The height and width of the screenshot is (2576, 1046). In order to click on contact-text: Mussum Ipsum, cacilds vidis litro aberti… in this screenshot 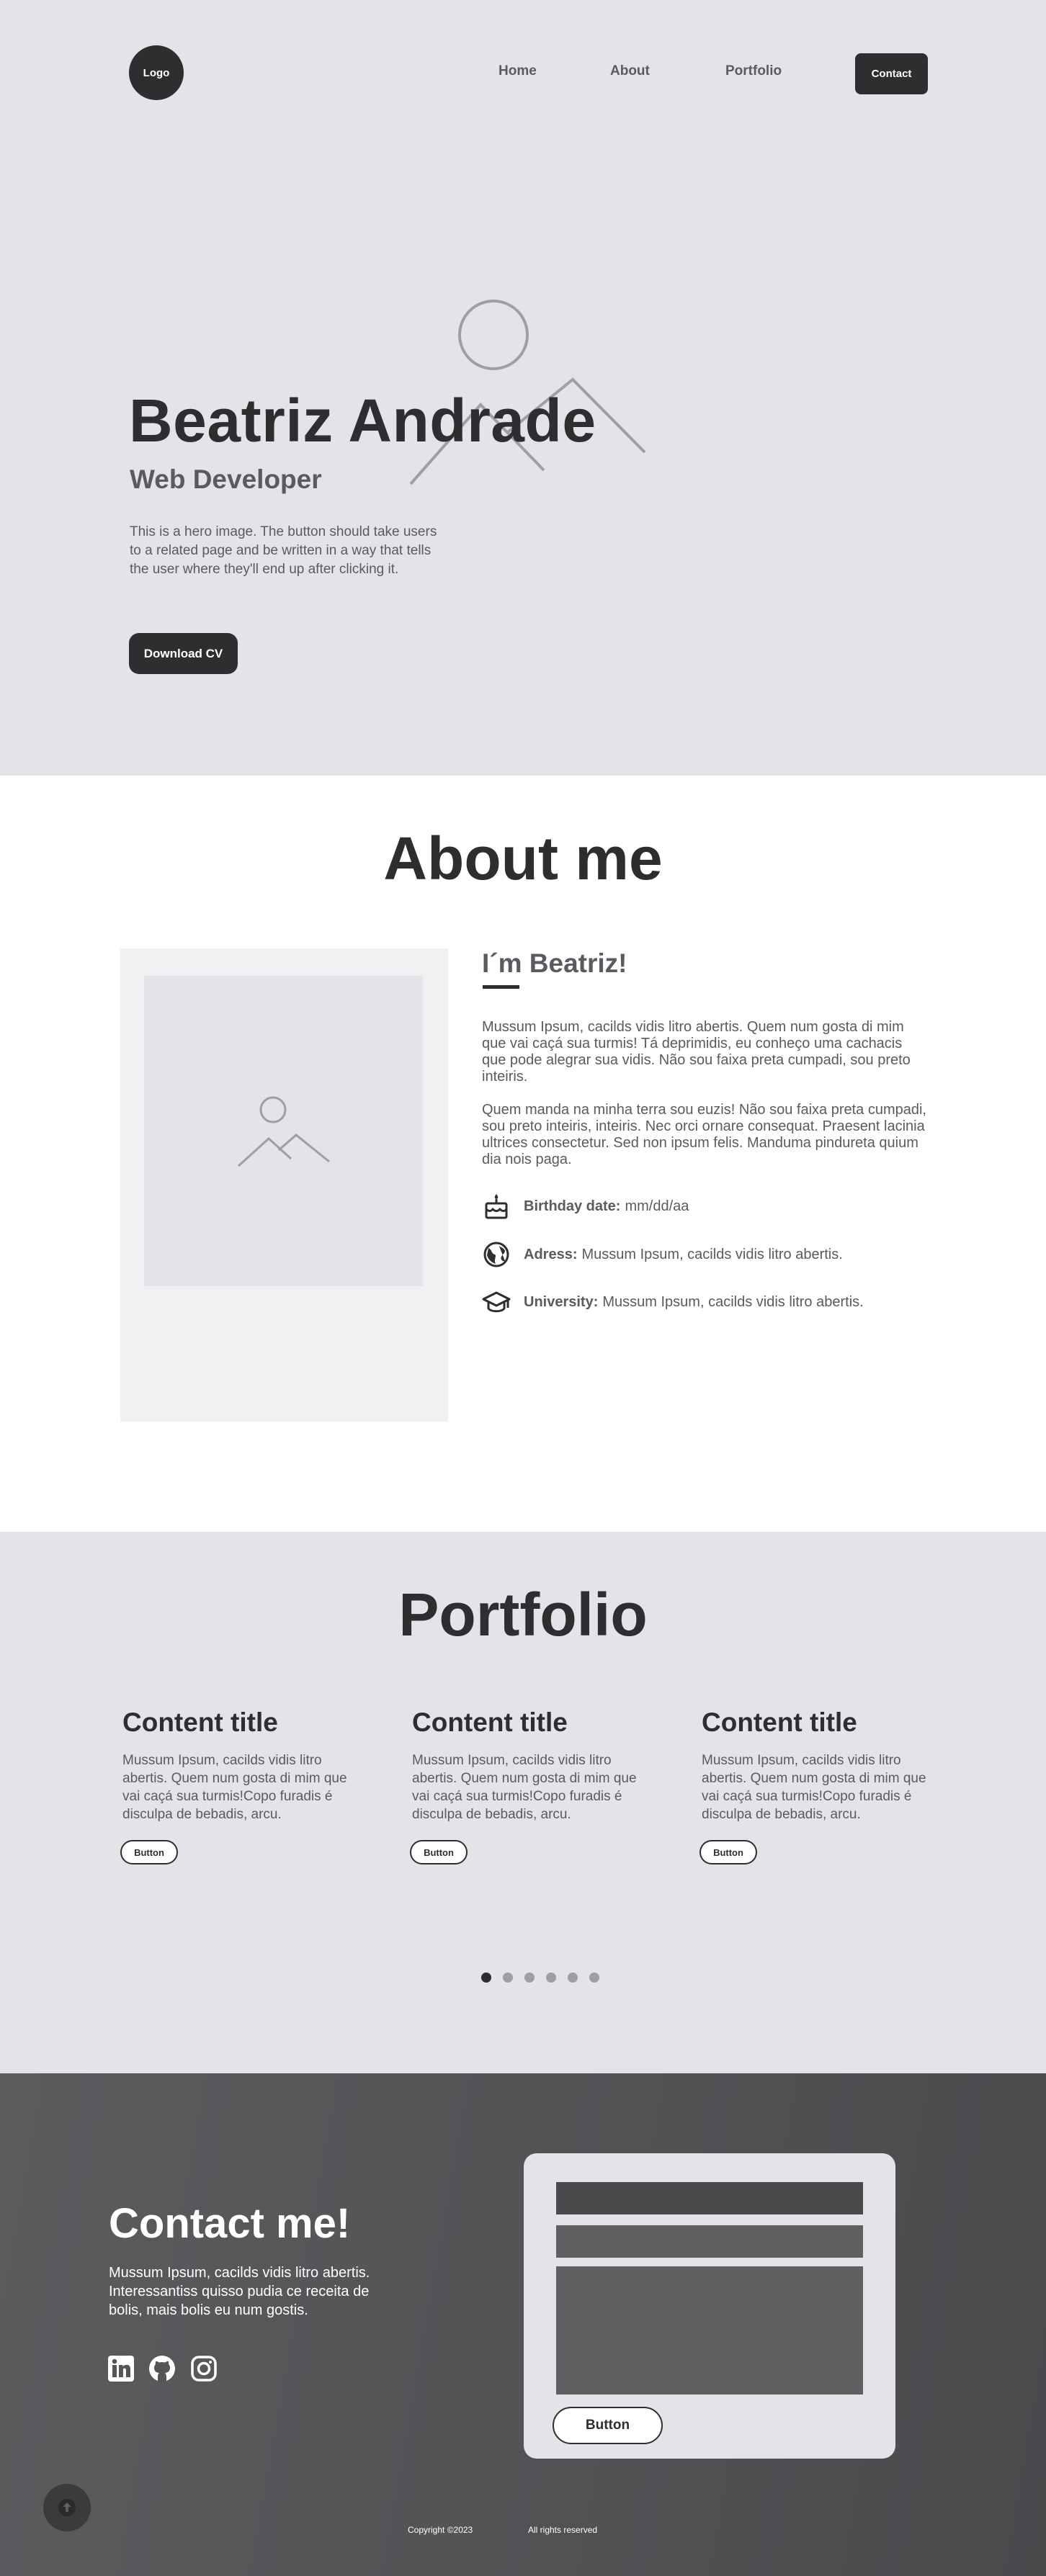, I will do `click(240, 2291)`.